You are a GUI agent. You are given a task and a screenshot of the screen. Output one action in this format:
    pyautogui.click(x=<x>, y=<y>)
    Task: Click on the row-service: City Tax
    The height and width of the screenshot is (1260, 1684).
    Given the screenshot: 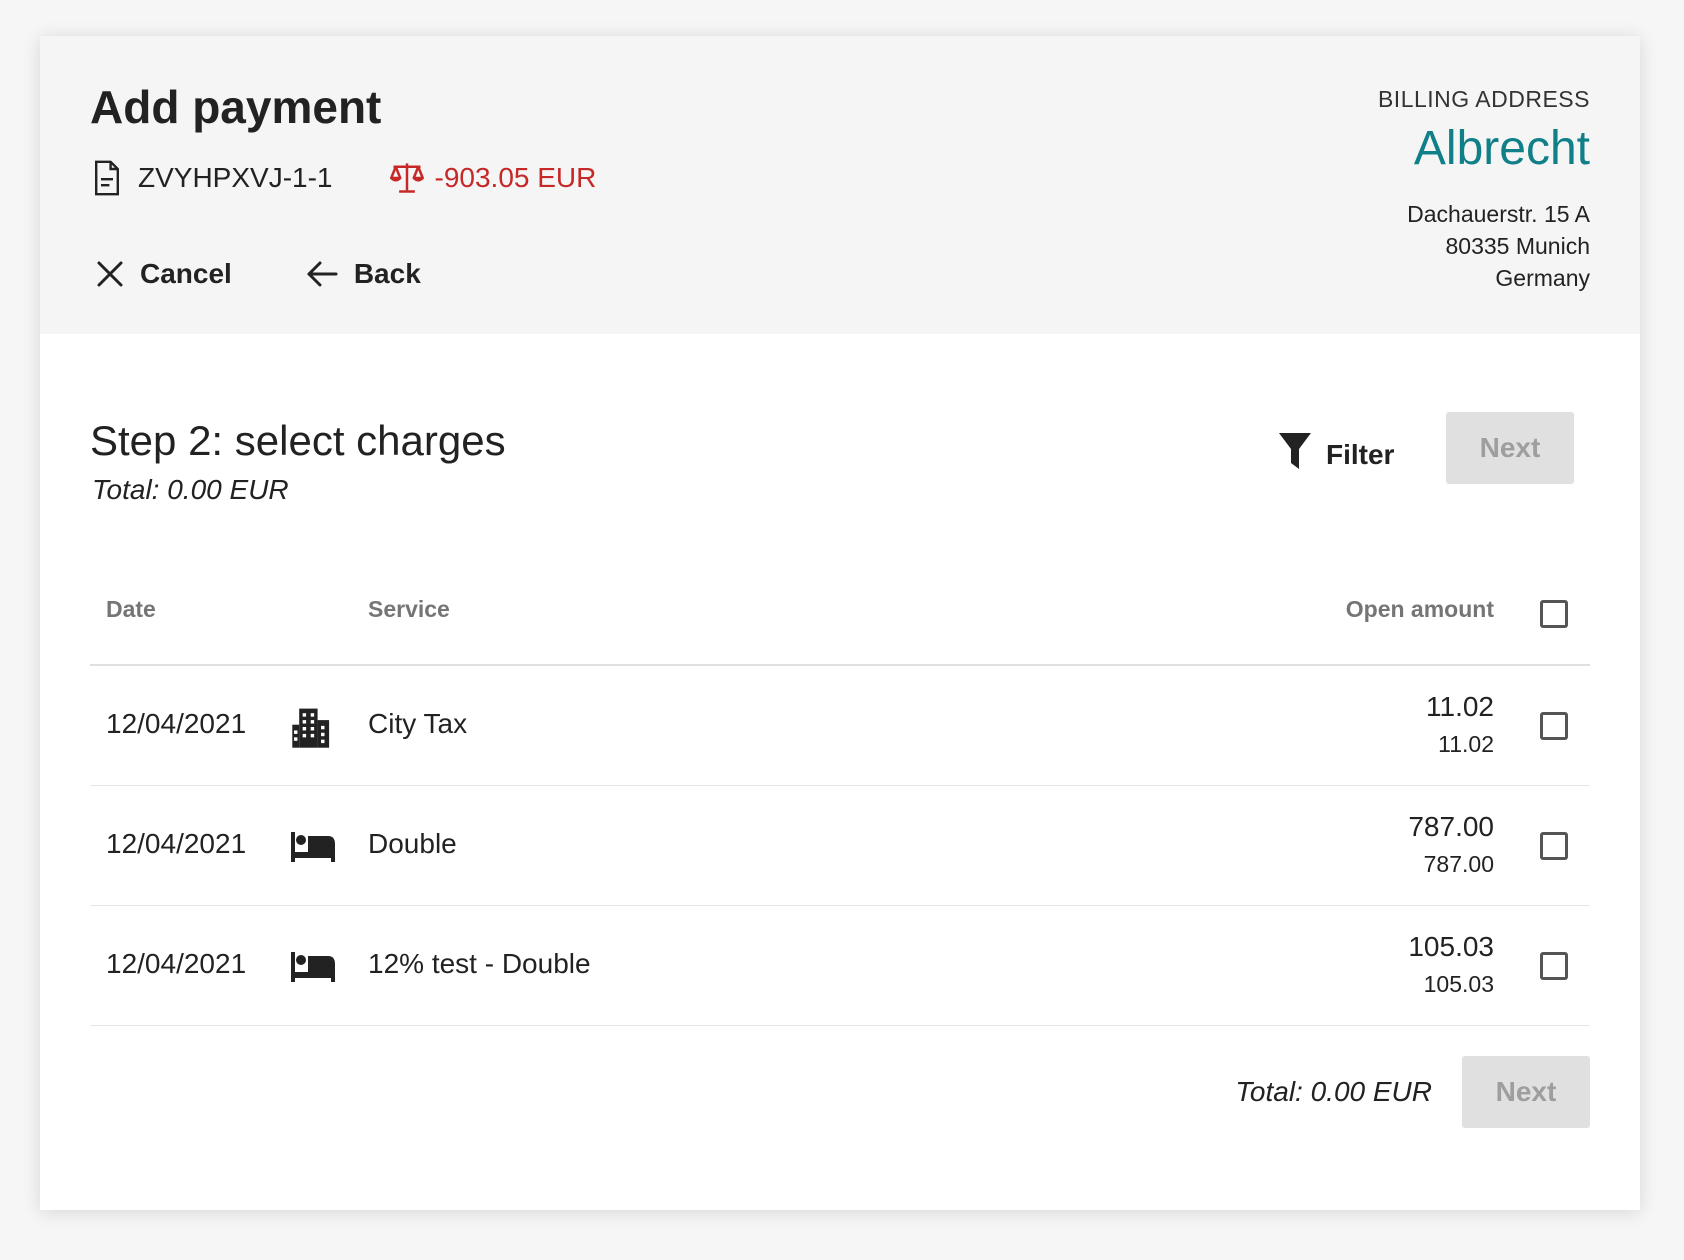 What is the action you would take?
    pyautogui.click(x=418, y=723)
    